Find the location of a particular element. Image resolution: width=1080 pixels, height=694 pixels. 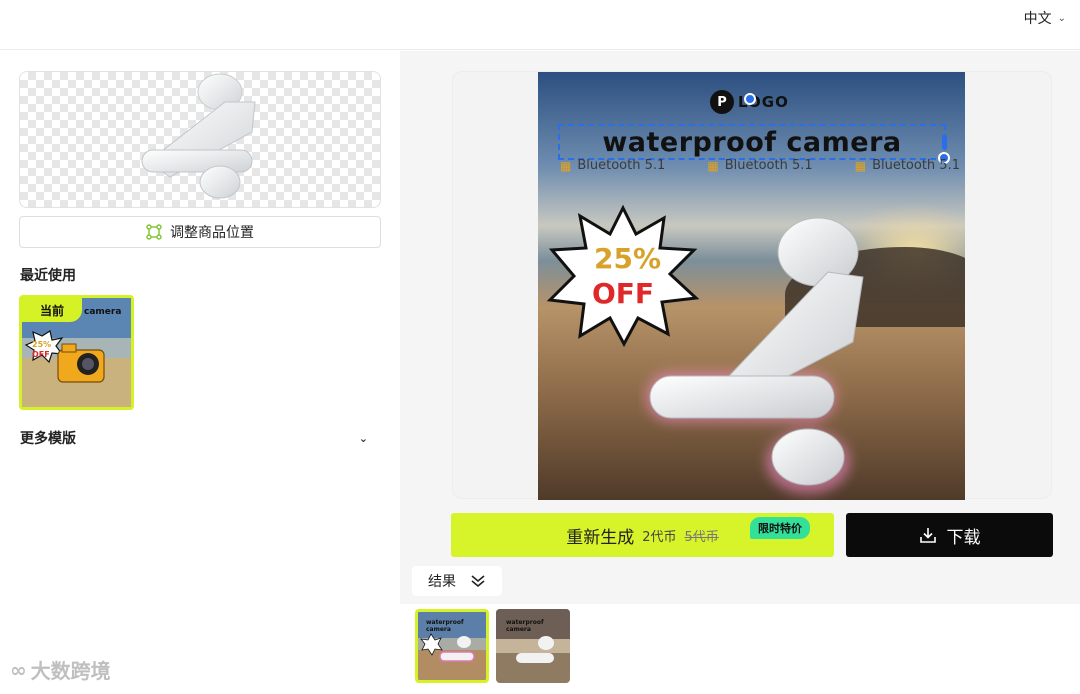

earbud-cutout-image is located at coordinates (198, 136).